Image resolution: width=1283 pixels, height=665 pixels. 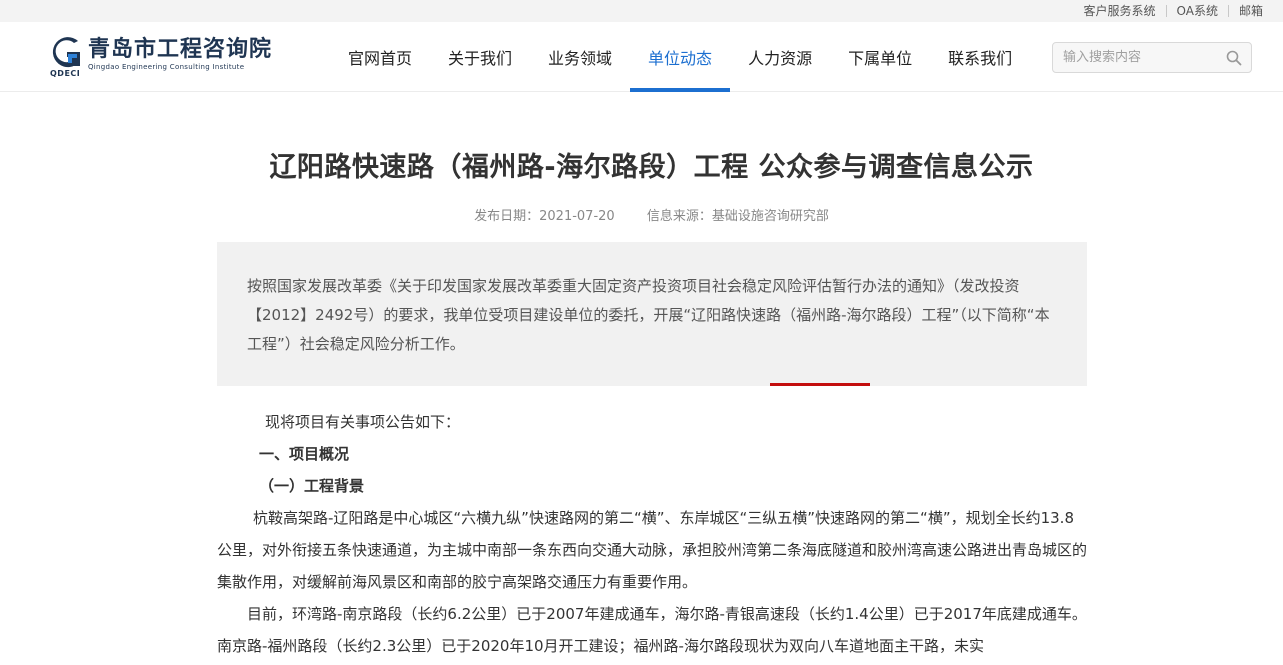 What do you see at coordinates (780, 57) in the screenshot?
I see `nav-item-hr: 人力资源` at bounding box center [780, 57].